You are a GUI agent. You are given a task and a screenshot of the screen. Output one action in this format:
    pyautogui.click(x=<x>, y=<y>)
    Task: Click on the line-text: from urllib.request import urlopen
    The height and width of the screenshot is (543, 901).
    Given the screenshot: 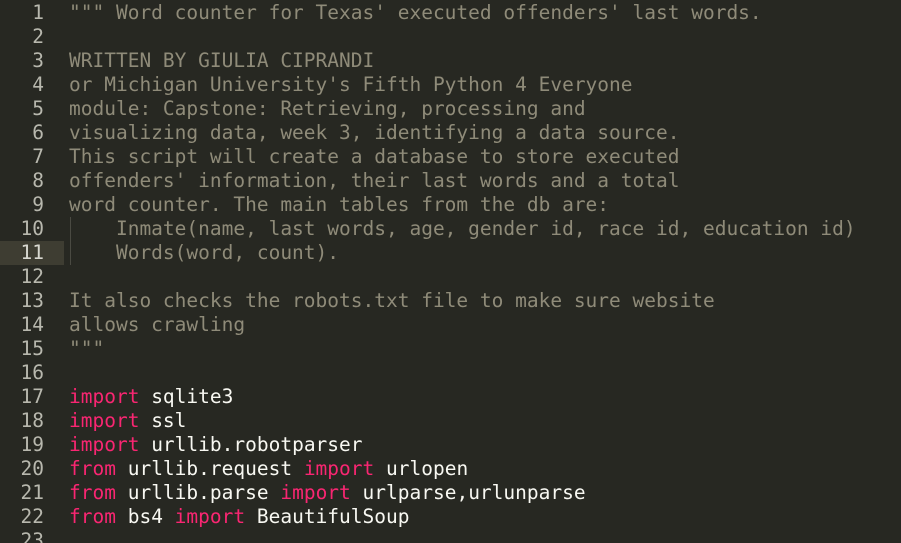 What is the action you would take?
    pyautogui.click(x=268, y=469)
    